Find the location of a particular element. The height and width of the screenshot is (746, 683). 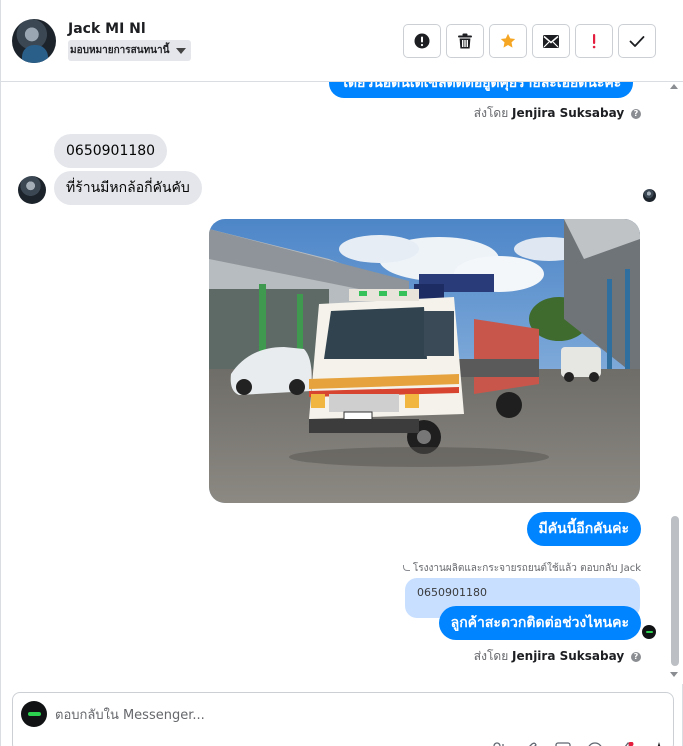

scroll-up-icon is located at coordinates (674, 86).